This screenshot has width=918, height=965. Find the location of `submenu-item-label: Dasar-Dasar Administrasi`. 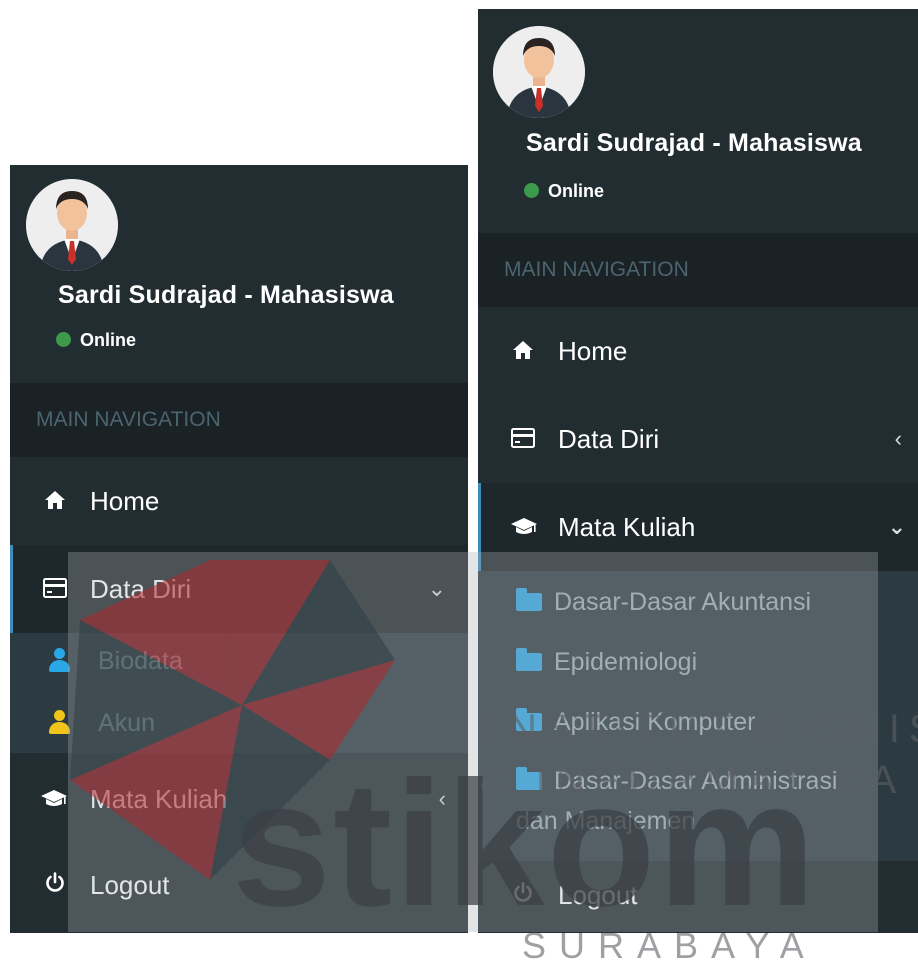

submenu-item-label: Dasar-Dasar Administrasi is located at coordinates (696, 781).